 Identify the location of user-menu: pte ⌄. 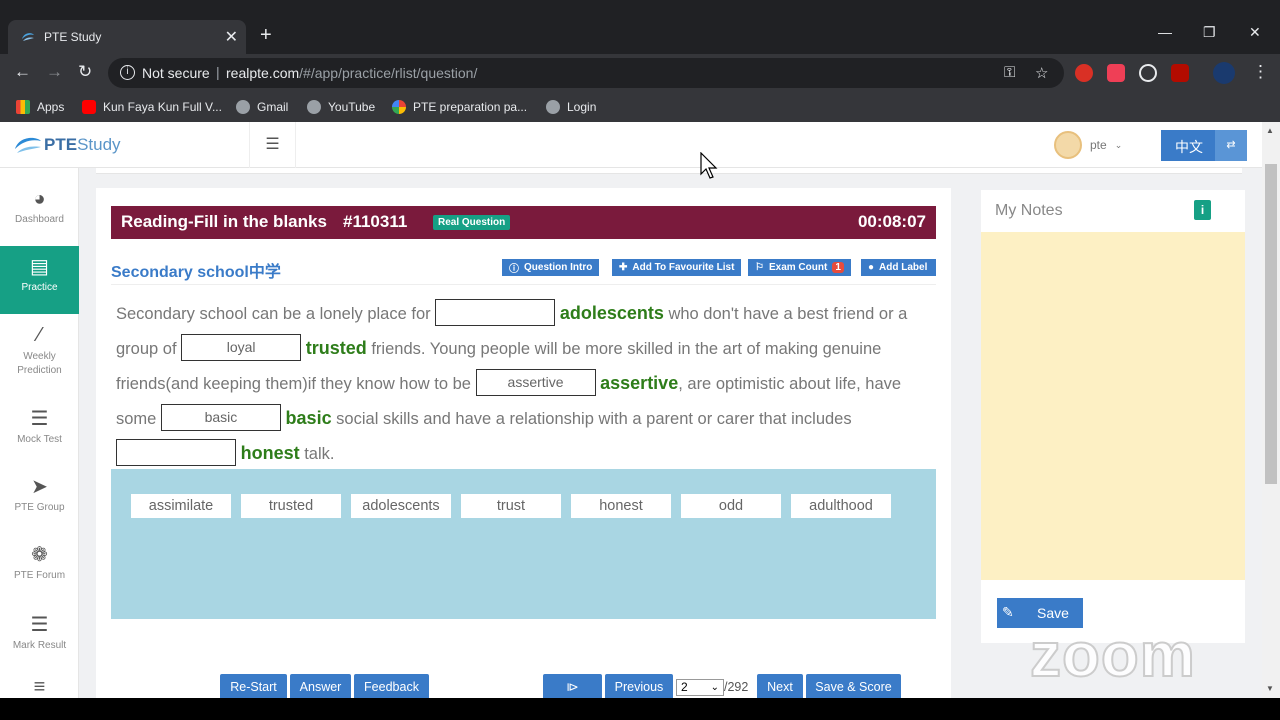
(1088, 145).